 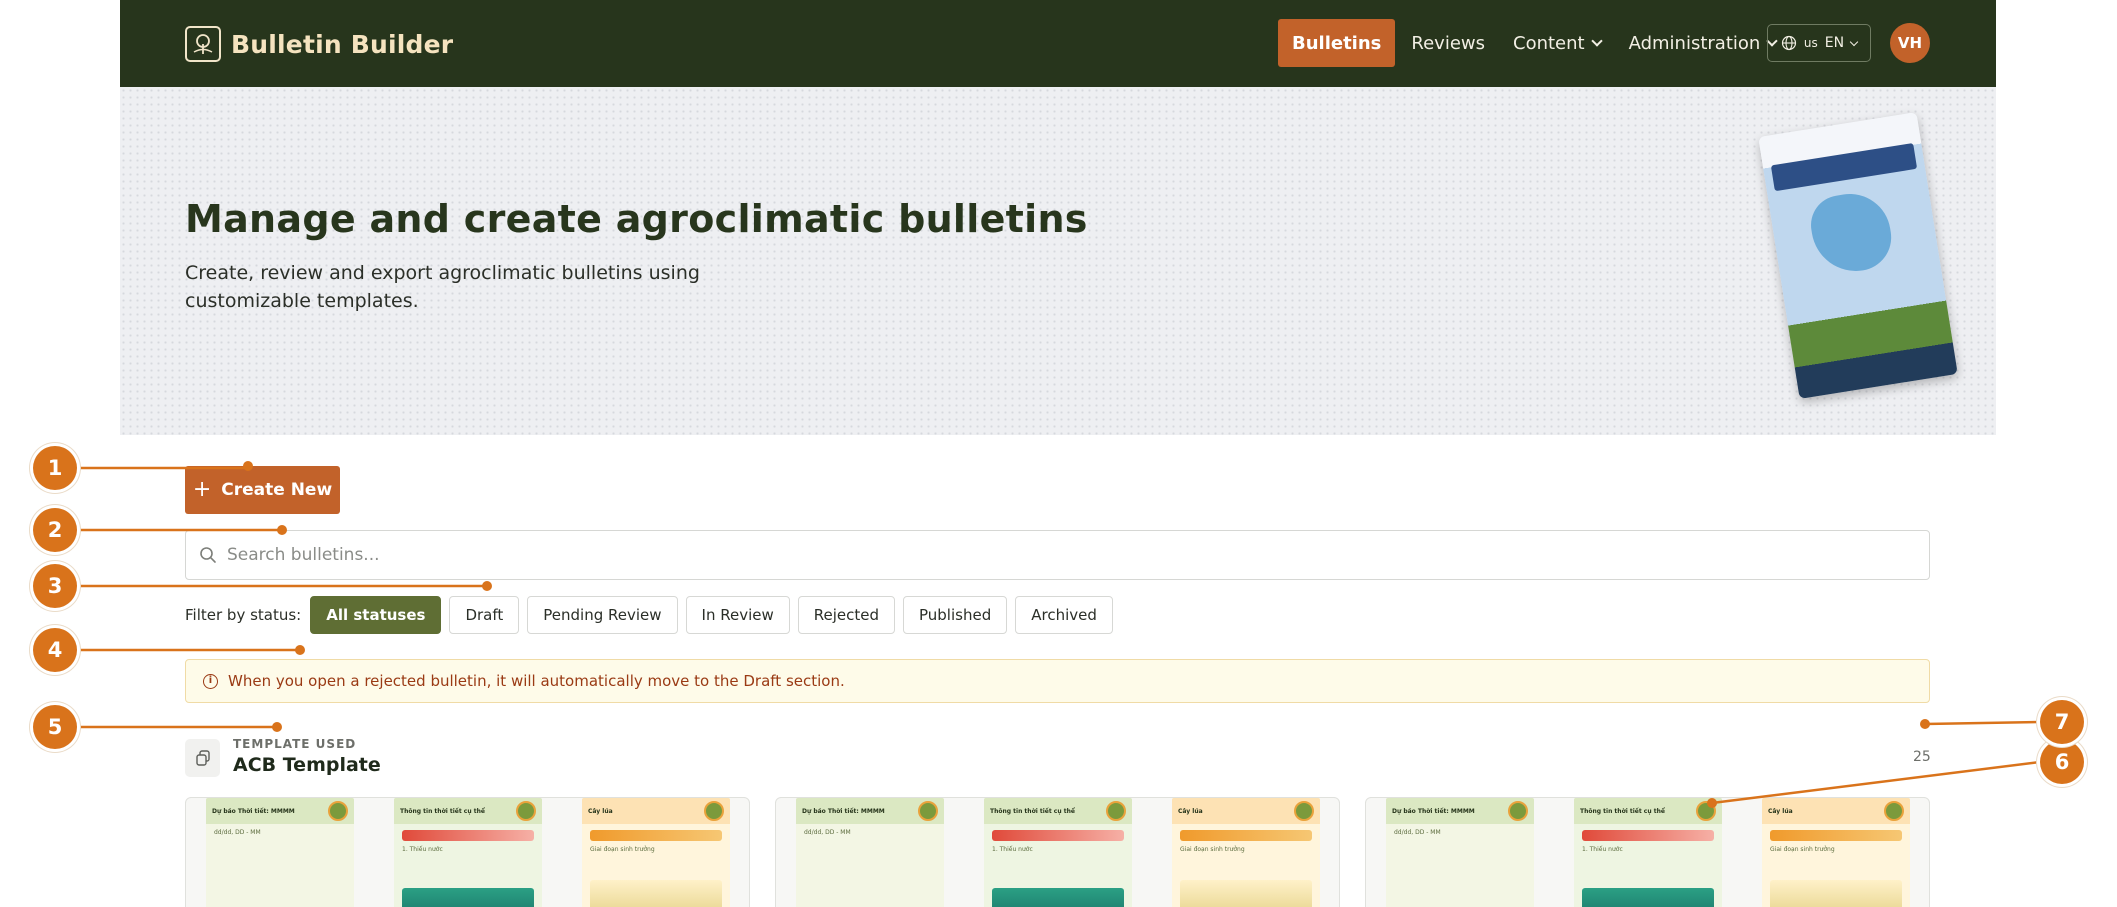 What do you see at coordinates (55, 727) in the screenshot?
I see `tour-marker-5: 5` at bounding box center [55, 727].